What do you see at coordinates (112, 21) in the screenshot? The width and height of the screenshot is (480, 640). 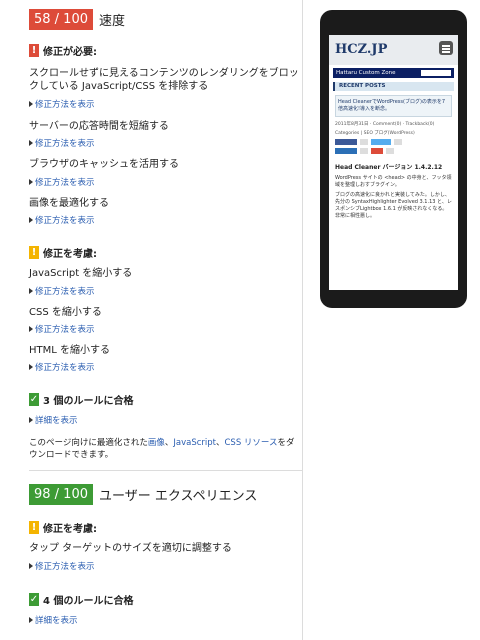 I see `speed-label: 速度` at bounding box center [112, 21].